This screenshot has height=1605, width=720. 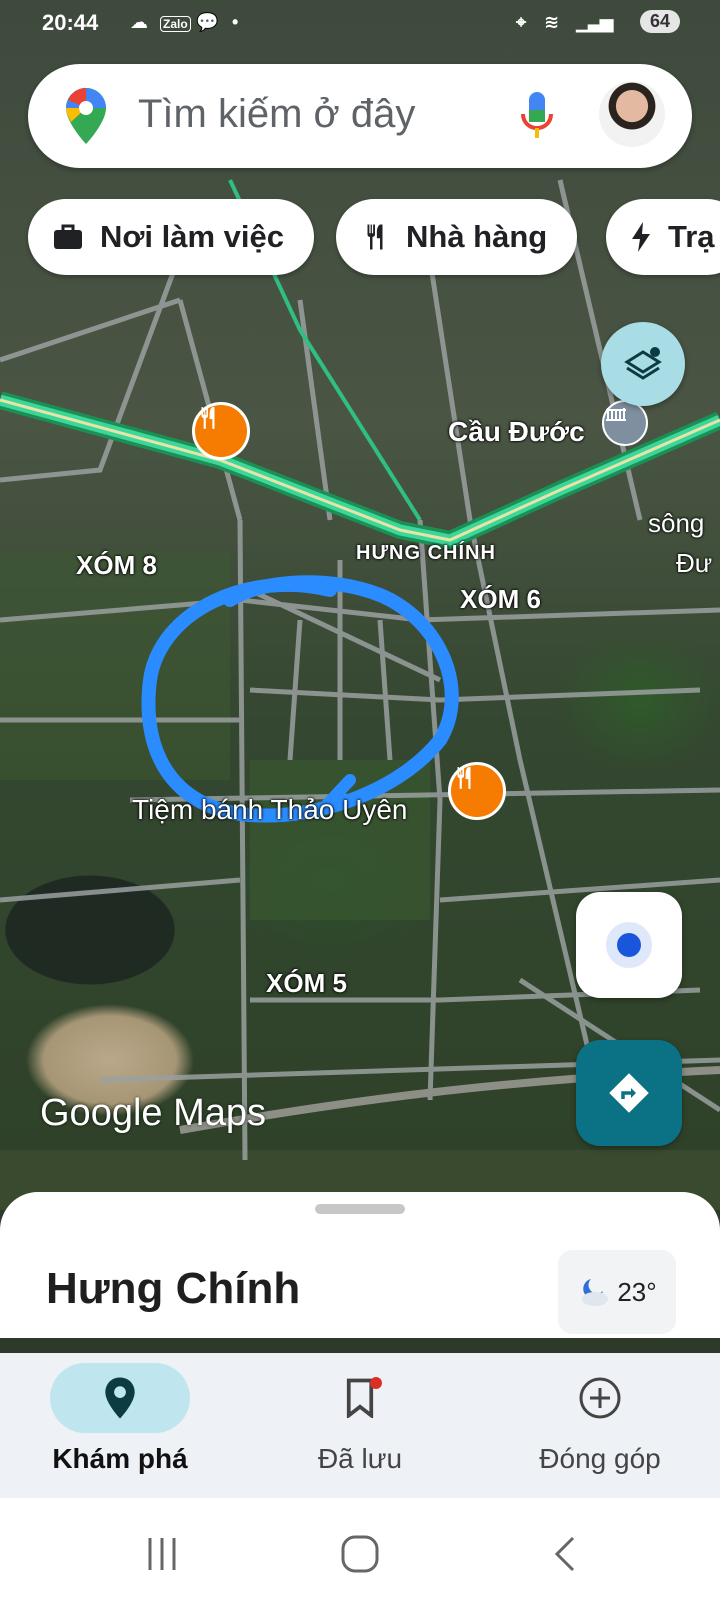 I want to click on moon-cloud-icon, so click(x=595, y=1292).